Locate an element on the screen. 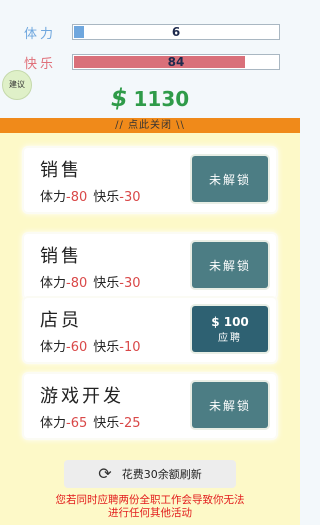 The width and height of the screenshot is (320, 525). refresh-button: ⟳ 花费30余额刷新 is located at coordinates (150, 474).